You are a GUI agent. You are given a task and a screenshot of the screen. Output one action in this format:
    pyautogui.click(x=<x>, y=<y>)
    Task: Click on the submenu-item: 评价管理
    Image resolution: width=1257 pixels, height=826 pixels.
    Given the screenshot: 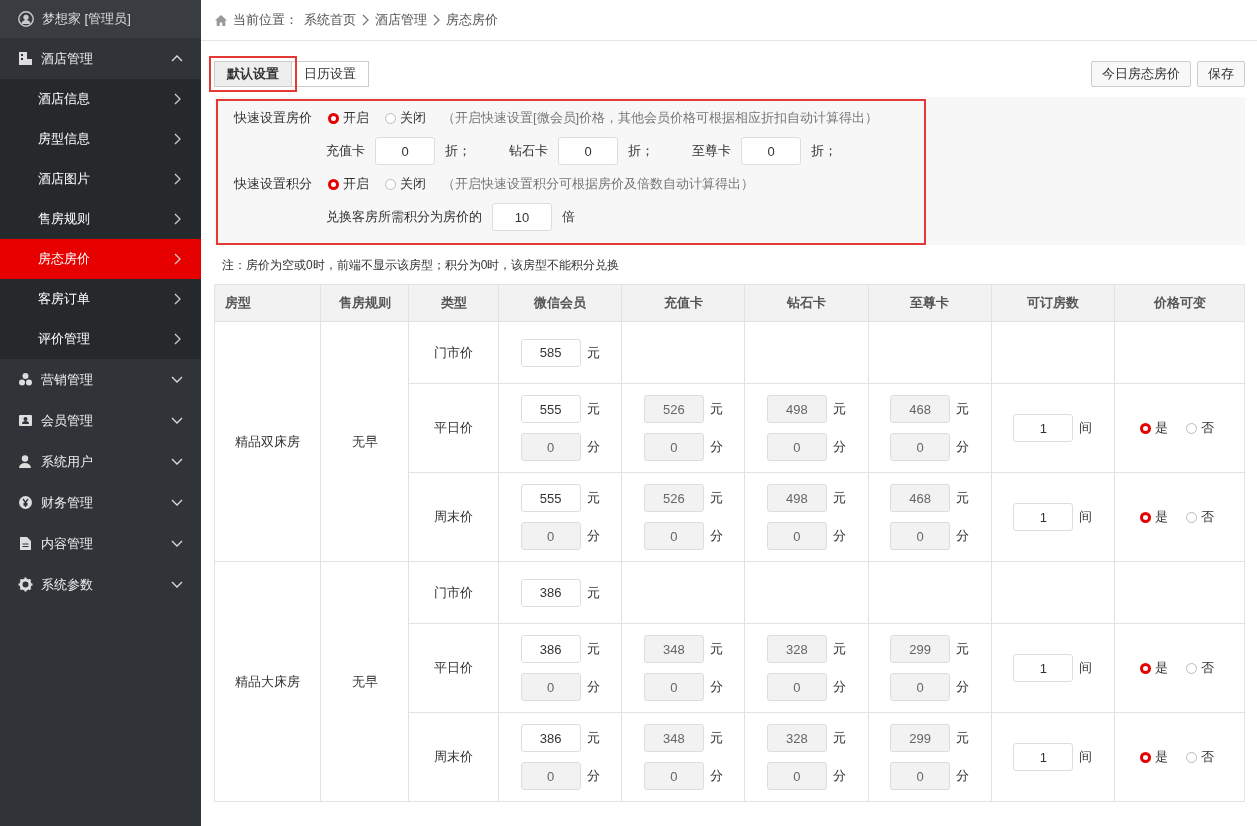 What is the action you would take?
    pyautogui.click(x=100, y=339)
    